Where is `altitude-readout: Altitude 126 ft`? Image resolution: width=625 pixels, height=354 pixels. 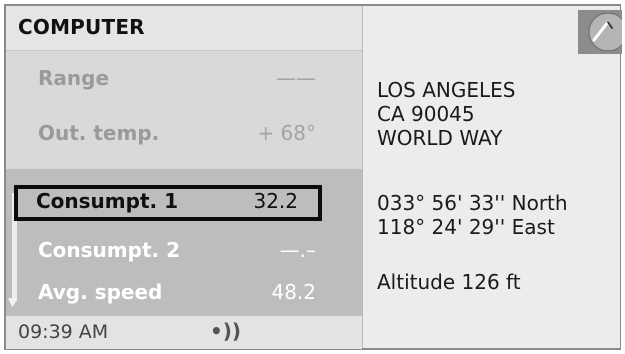
altitude-readout: Altitude 126 ft is located at coordinates (449, 282).